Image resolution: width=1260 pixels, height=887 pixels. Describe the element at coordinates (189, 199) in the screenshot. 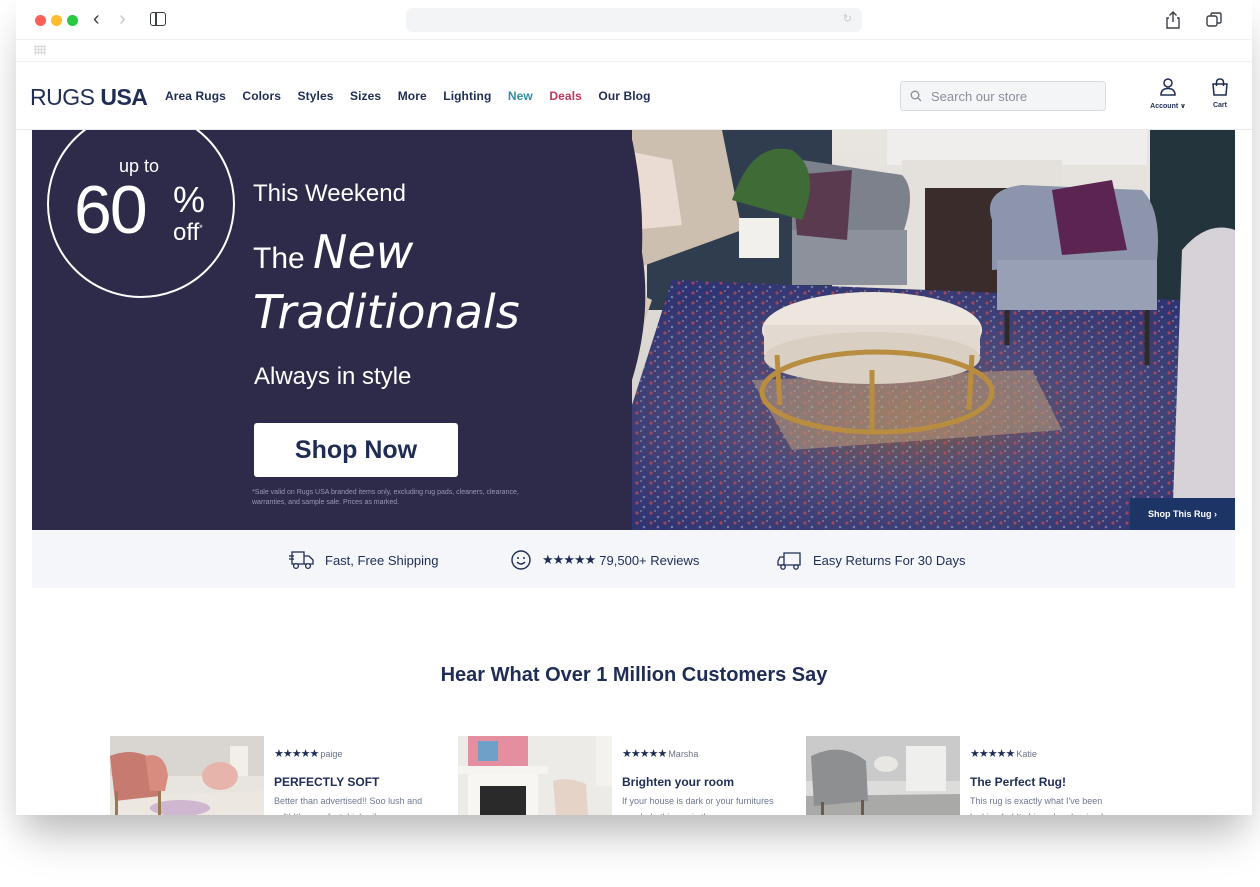

I see `badge-percent: %` at that location.